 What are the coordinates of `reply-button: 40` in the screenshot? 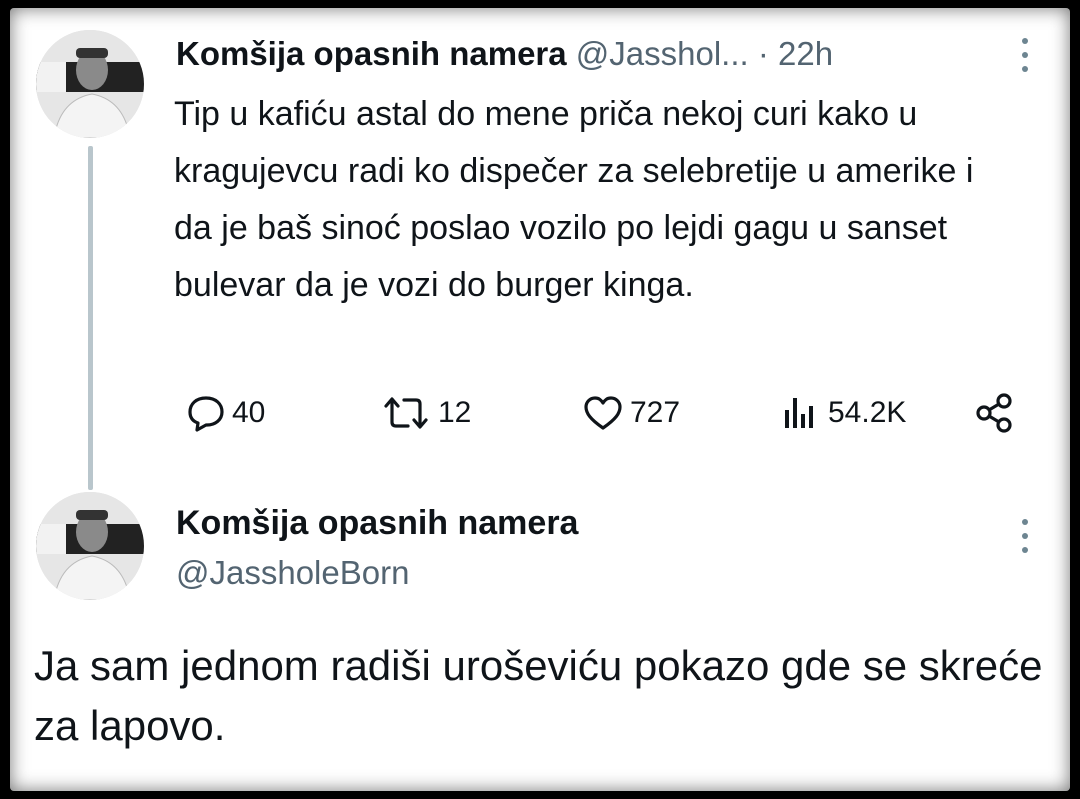 It's located at (225, 413).